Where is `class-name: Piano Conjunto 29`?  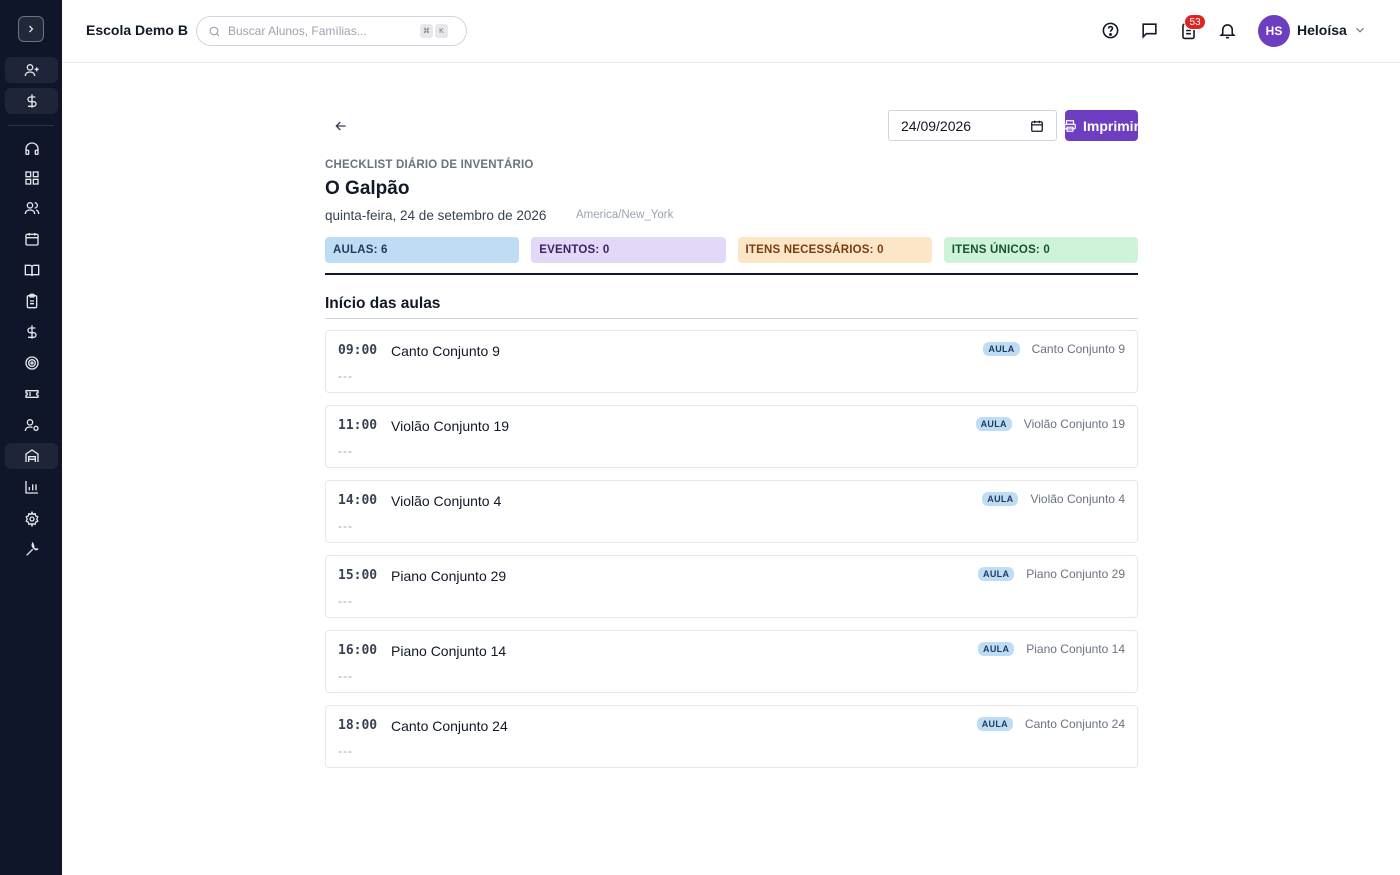
class-name: Piano Conjunto 29 is located at coordinates (449, 576).